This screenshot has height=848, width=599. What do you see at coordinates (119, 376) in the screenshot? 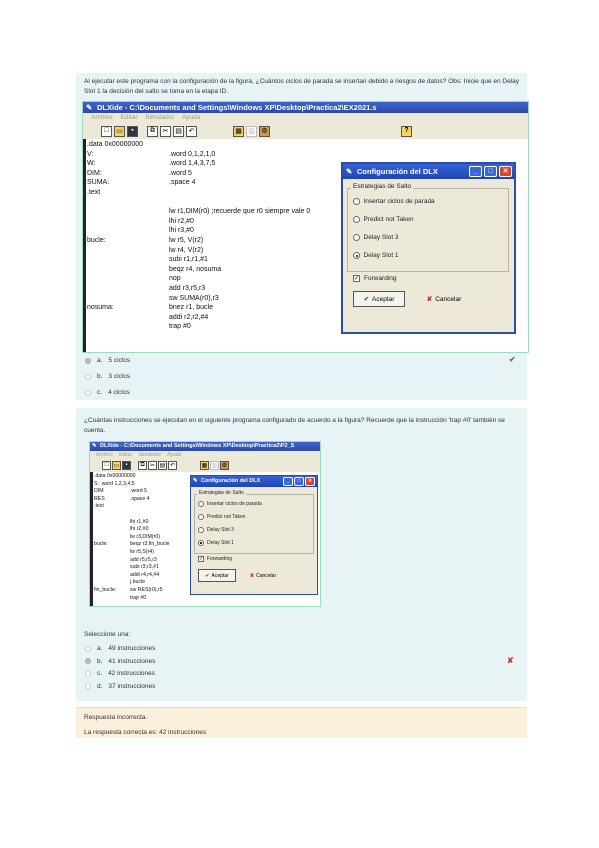
I see `option-text: 3 ciclos` at bounding box center [119, 376].